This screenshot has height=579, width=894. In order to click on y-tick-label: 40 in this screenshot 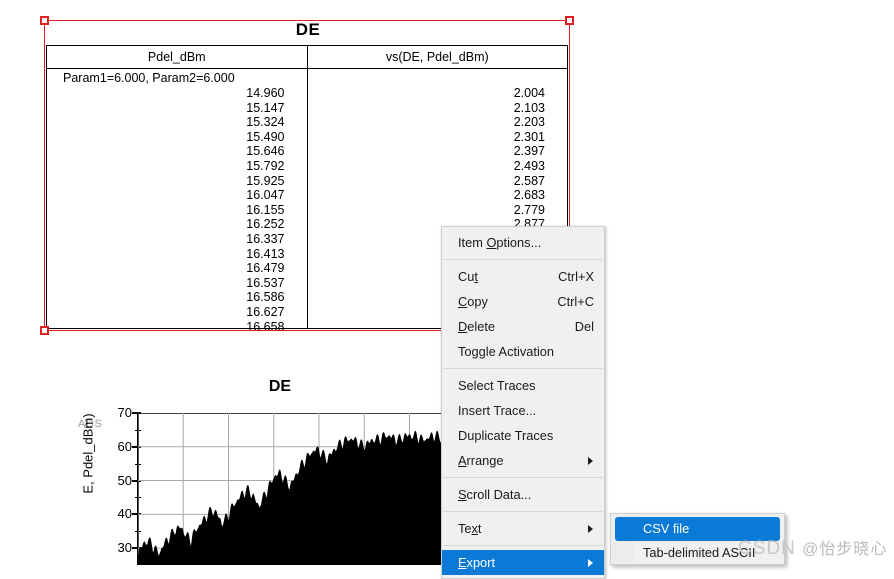, I will do `click(124, 514)`.